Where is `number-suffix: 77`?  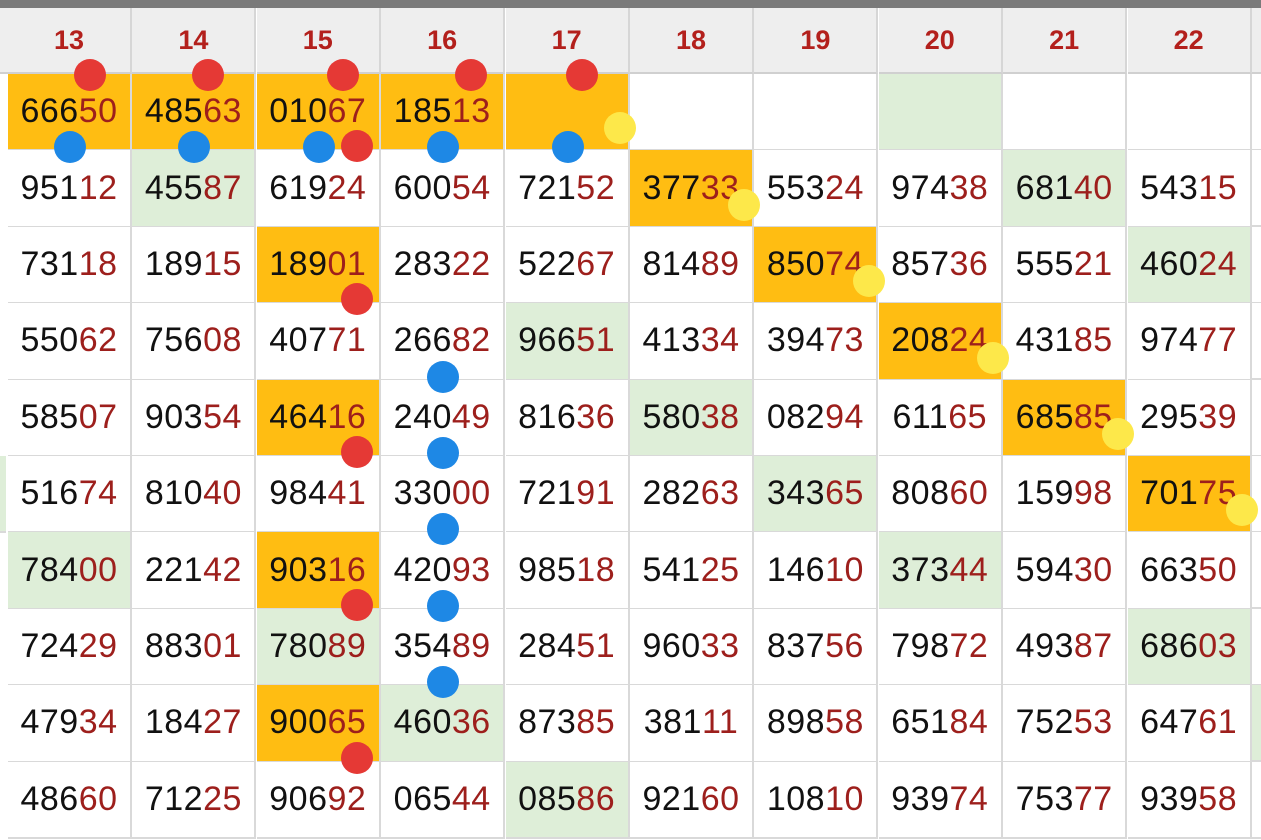
number-suffix: 77 is located at coordinates (1093, 798).